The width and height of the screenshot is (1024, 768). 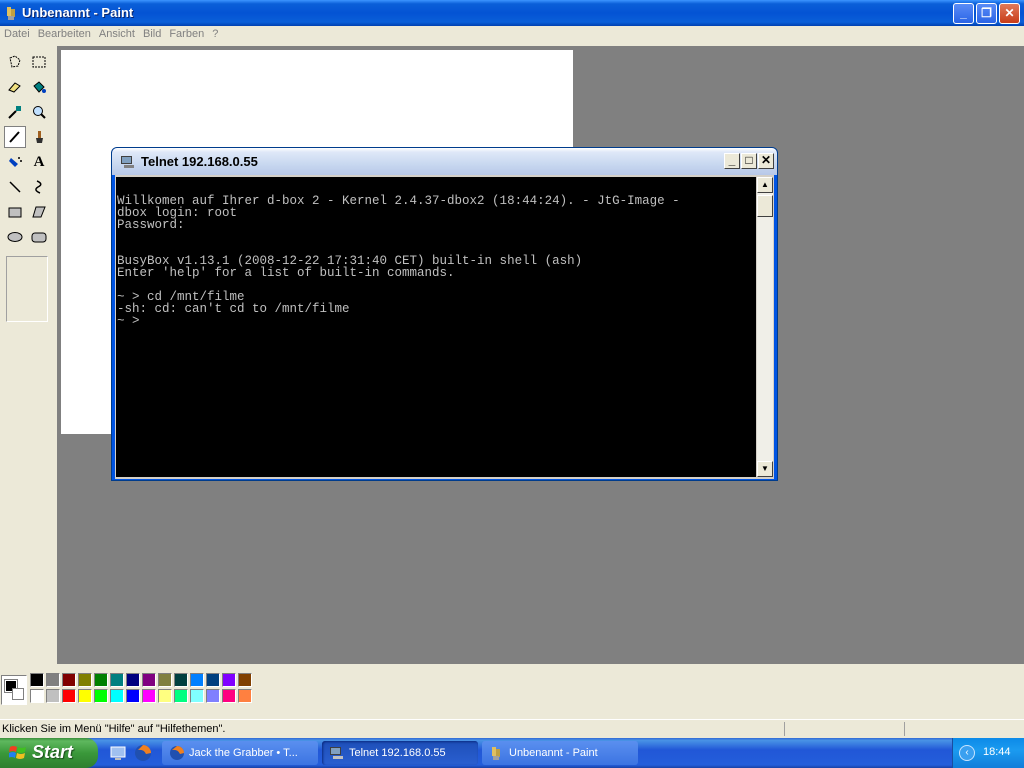 I want to click on rect-select-tool, so click(x=39, y=62).